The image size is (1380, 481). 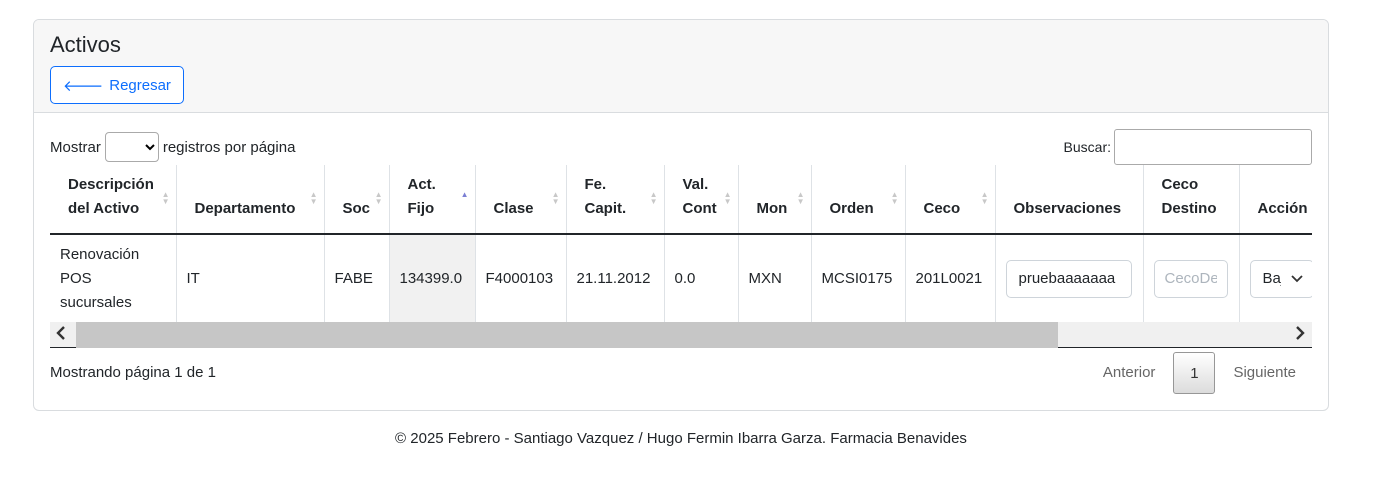 I want to click on horizontal-scrollbar, so click(x=681, y=335).